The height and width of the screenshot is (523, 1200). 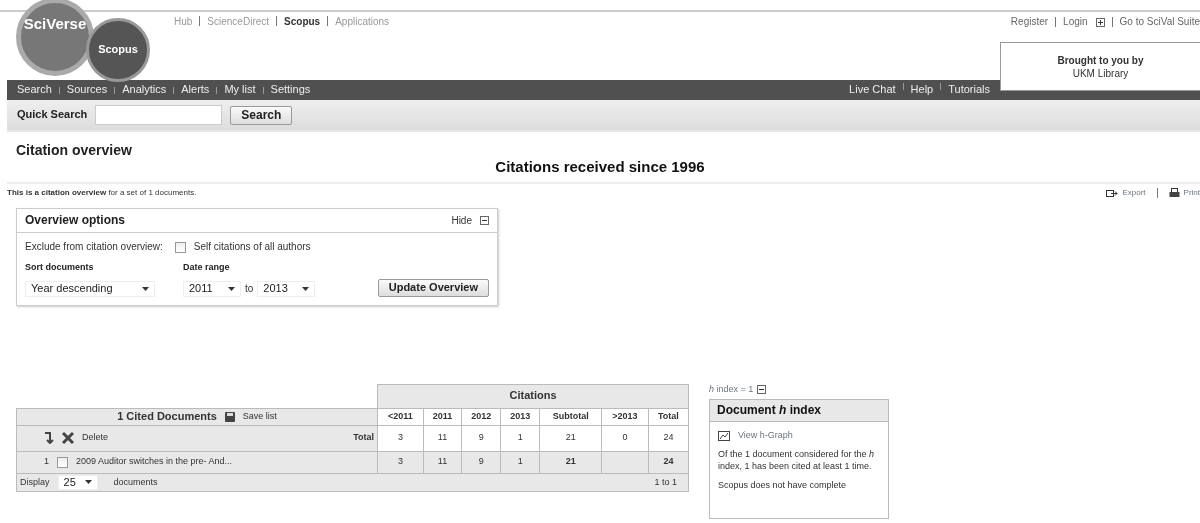 What do you see at coordinates (625, 416) in the screenshot?
I see `column-header: >2013` at bounding box center [625, 416].